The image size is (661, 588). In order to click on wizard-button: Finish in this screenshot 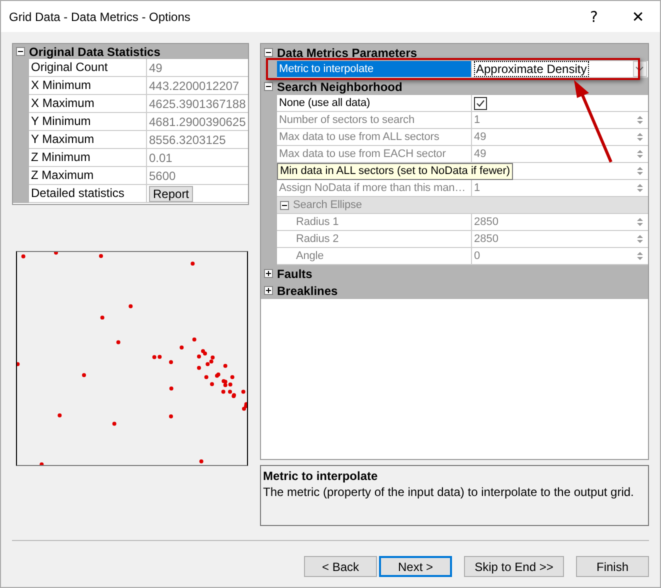, I will do `click(612, 566)`.